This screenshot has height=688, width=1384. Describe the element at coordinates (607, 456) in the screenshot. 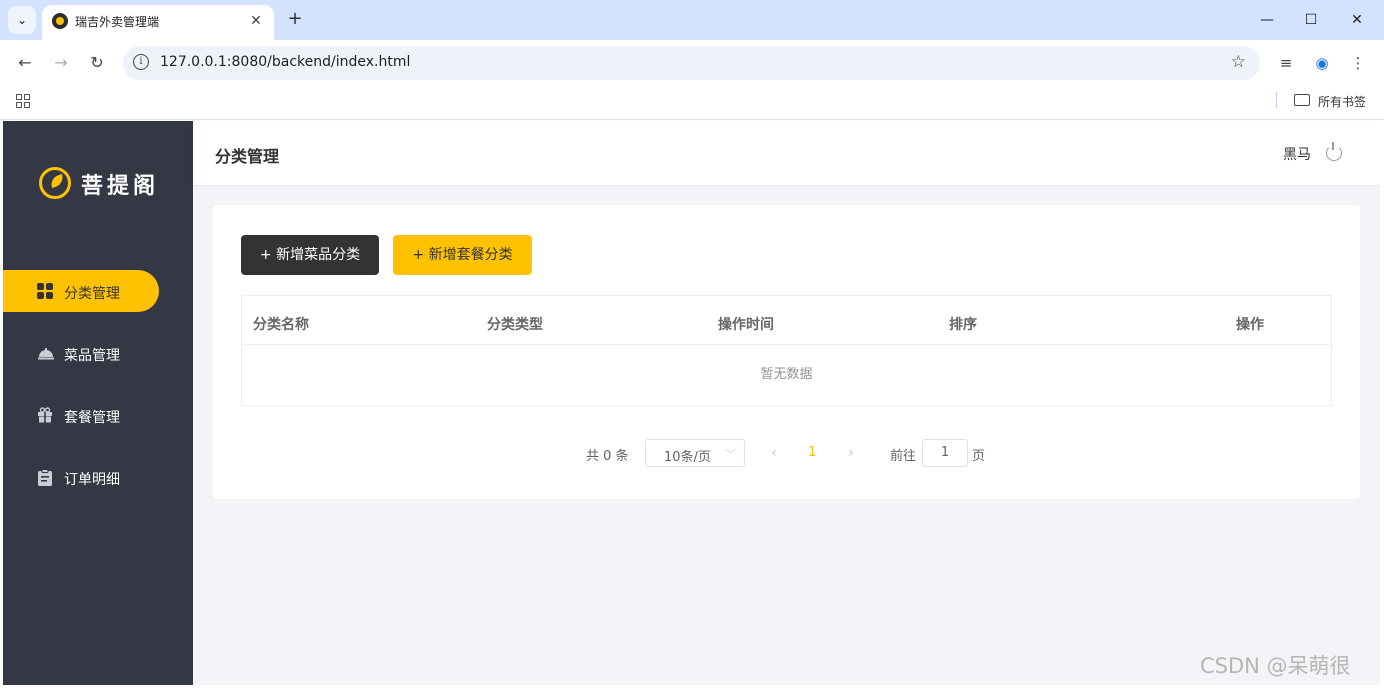

I see `pagination-total: 共 0 条` at that location.